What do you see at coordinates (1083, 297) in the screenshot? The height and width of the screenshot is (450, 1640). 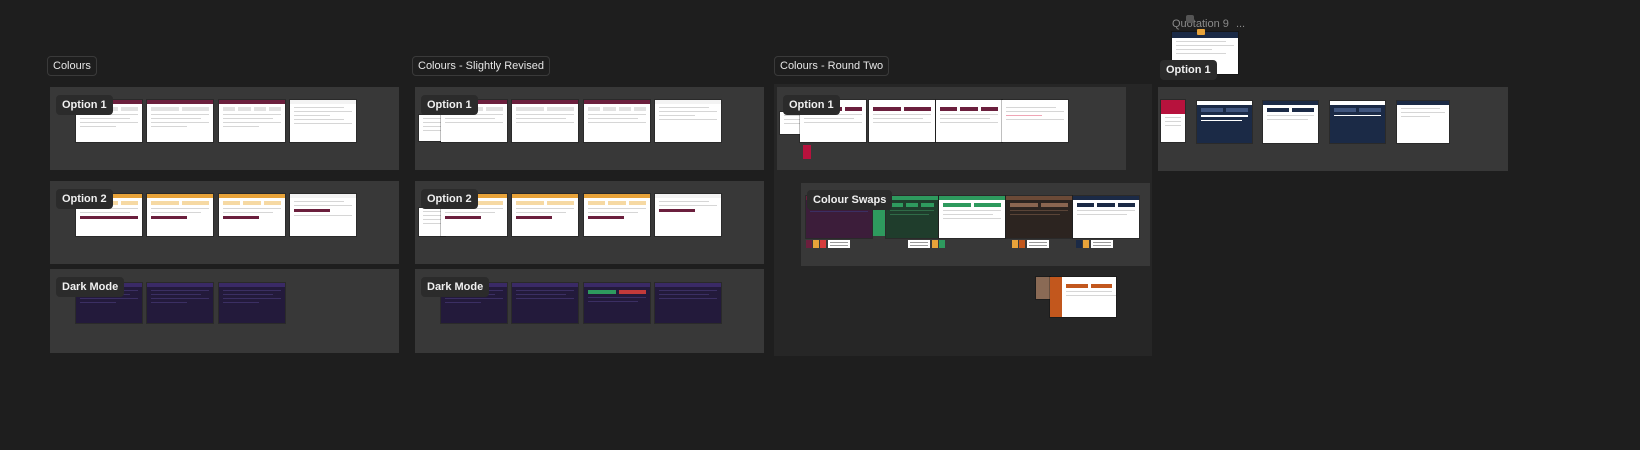 I see `thumb-swap-orange` at bounding box center [1083, 297].